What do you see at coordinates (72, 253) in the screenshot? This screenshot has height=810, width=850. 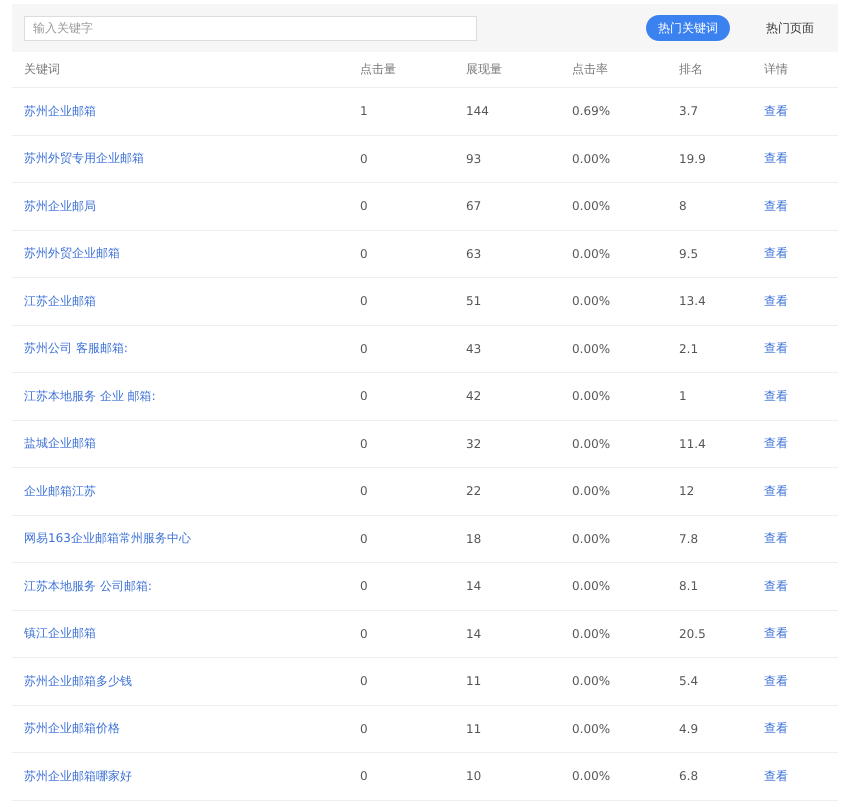 I see `keyword-link: 苏州外贸企业邮箱` at bounding box center [72, 253].